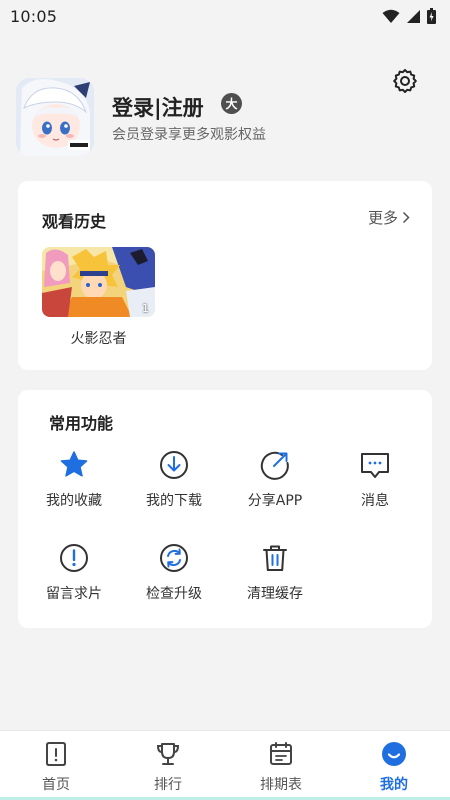  What do you see at coordinates (98, 282) in the screenshot?
I see `history-item-thumbnail: 1` at bounding box center [98, 282].